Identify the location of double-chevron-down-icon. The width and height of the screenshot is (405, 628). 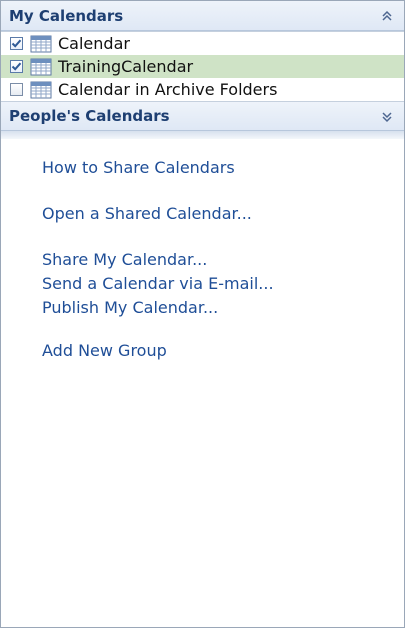
(387, 117).